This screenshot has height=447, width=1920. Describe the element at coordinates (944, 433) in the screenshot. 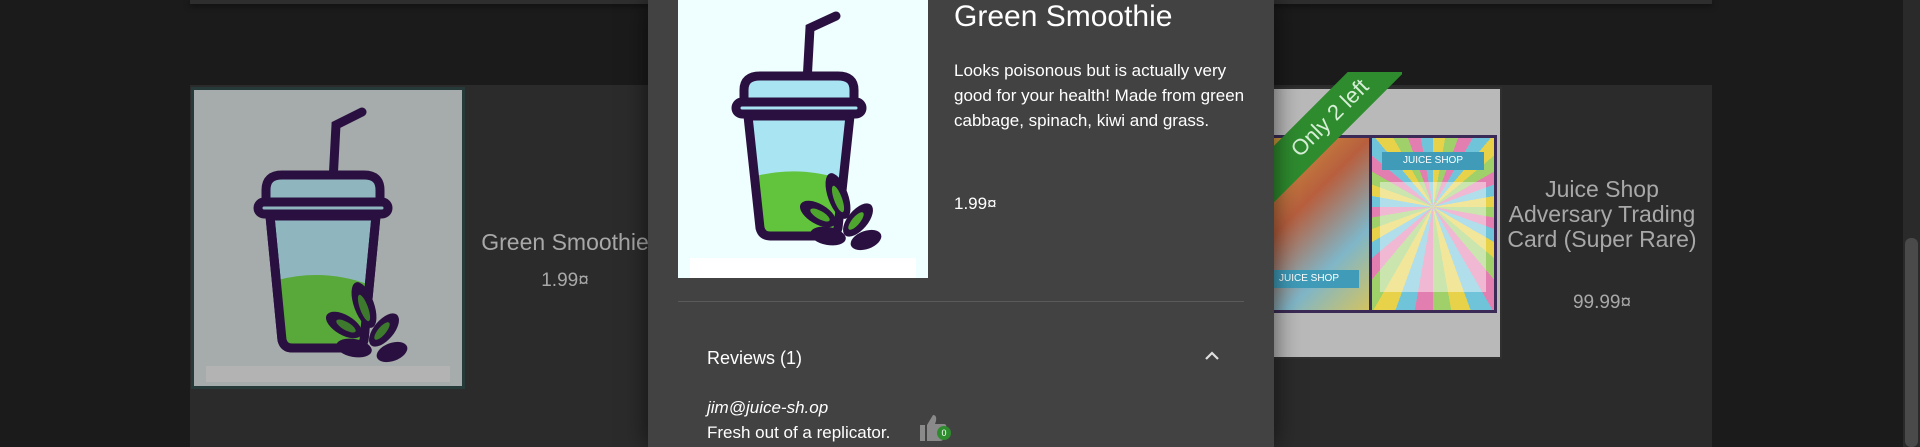

I see `like-count-badge: 0` at that location.